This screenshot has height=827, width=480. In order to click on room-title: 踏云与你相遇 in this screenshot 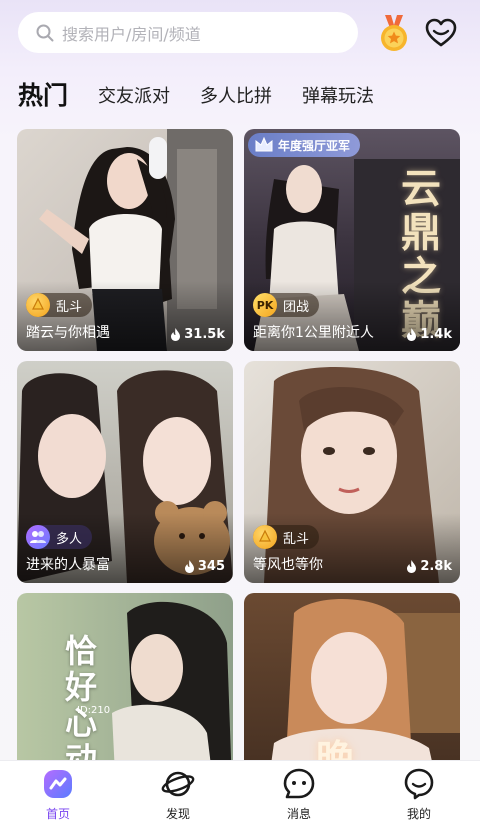, I will do `click(68, 333)`.